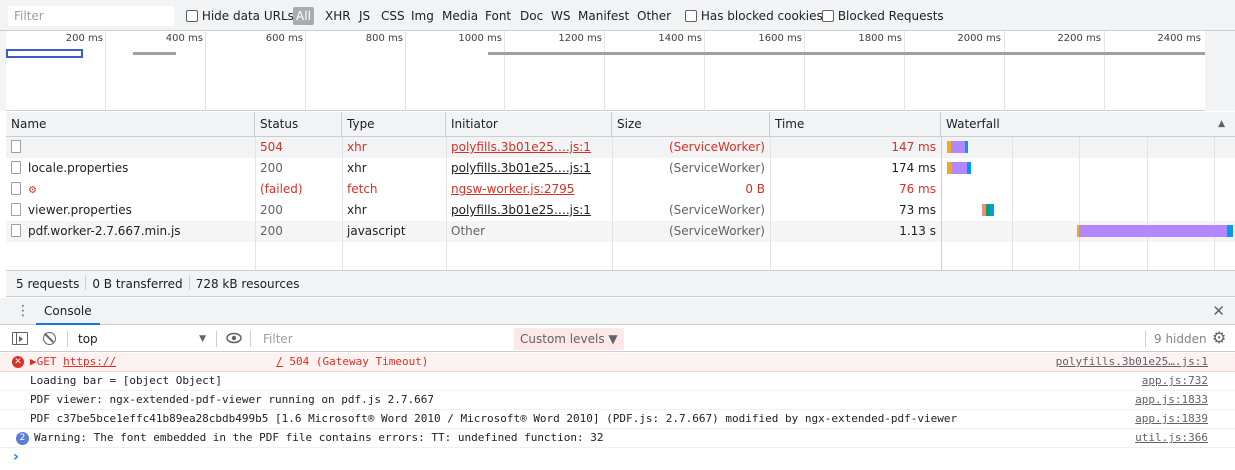  What do you see at coordinates (189, 283) in the screenshot?
I see `summary-separator` at bounding box center [189, 283].